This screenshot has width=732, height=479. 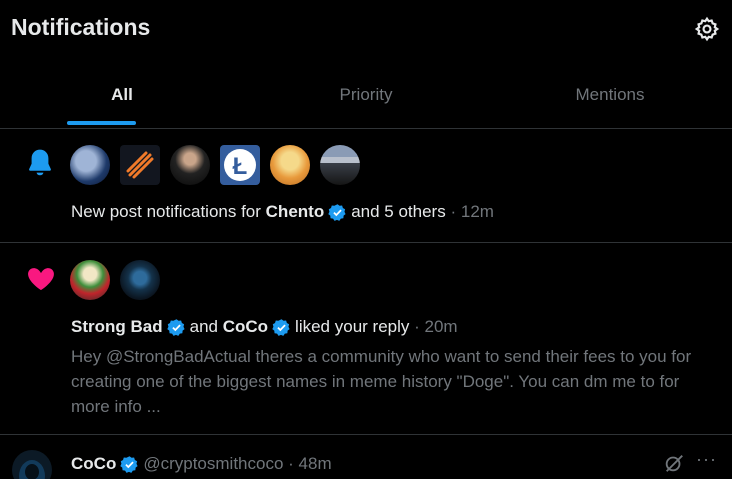 I want to click on avatar-row: Ł, so click(x=215, y=165).